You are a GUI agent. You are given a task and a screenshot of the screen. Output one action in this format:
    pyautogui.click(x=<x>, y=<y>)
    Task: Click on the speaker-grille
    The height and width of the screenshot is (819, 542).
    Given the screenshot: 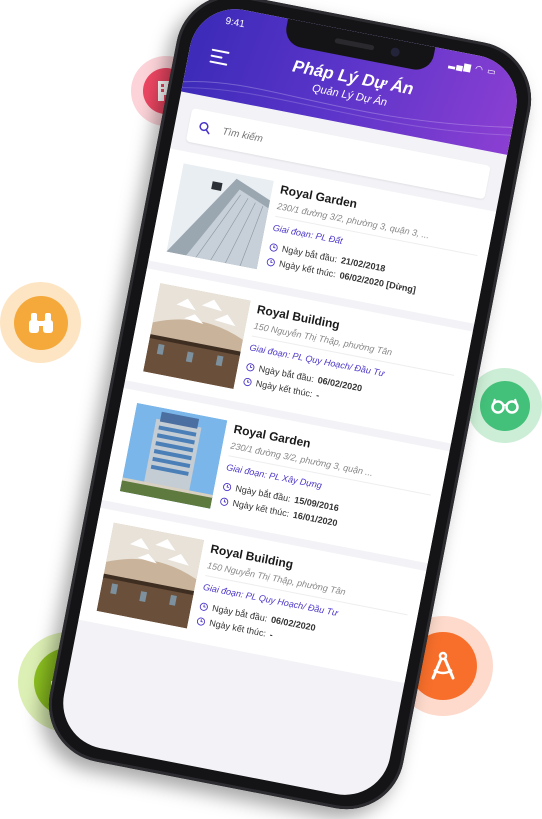 What is the action you would take?
    pyautogui.click(x=354, y=44)
    